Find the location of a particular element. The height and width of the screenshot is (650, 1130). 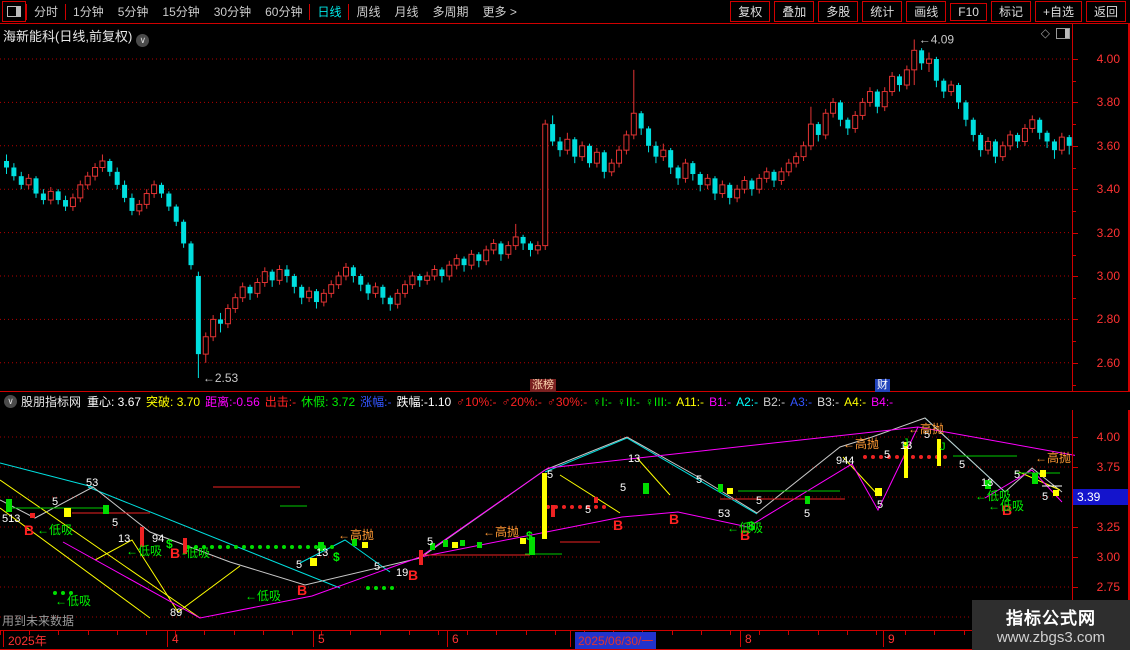

indicator-param: A4:- is located at coordinates (855, 401).